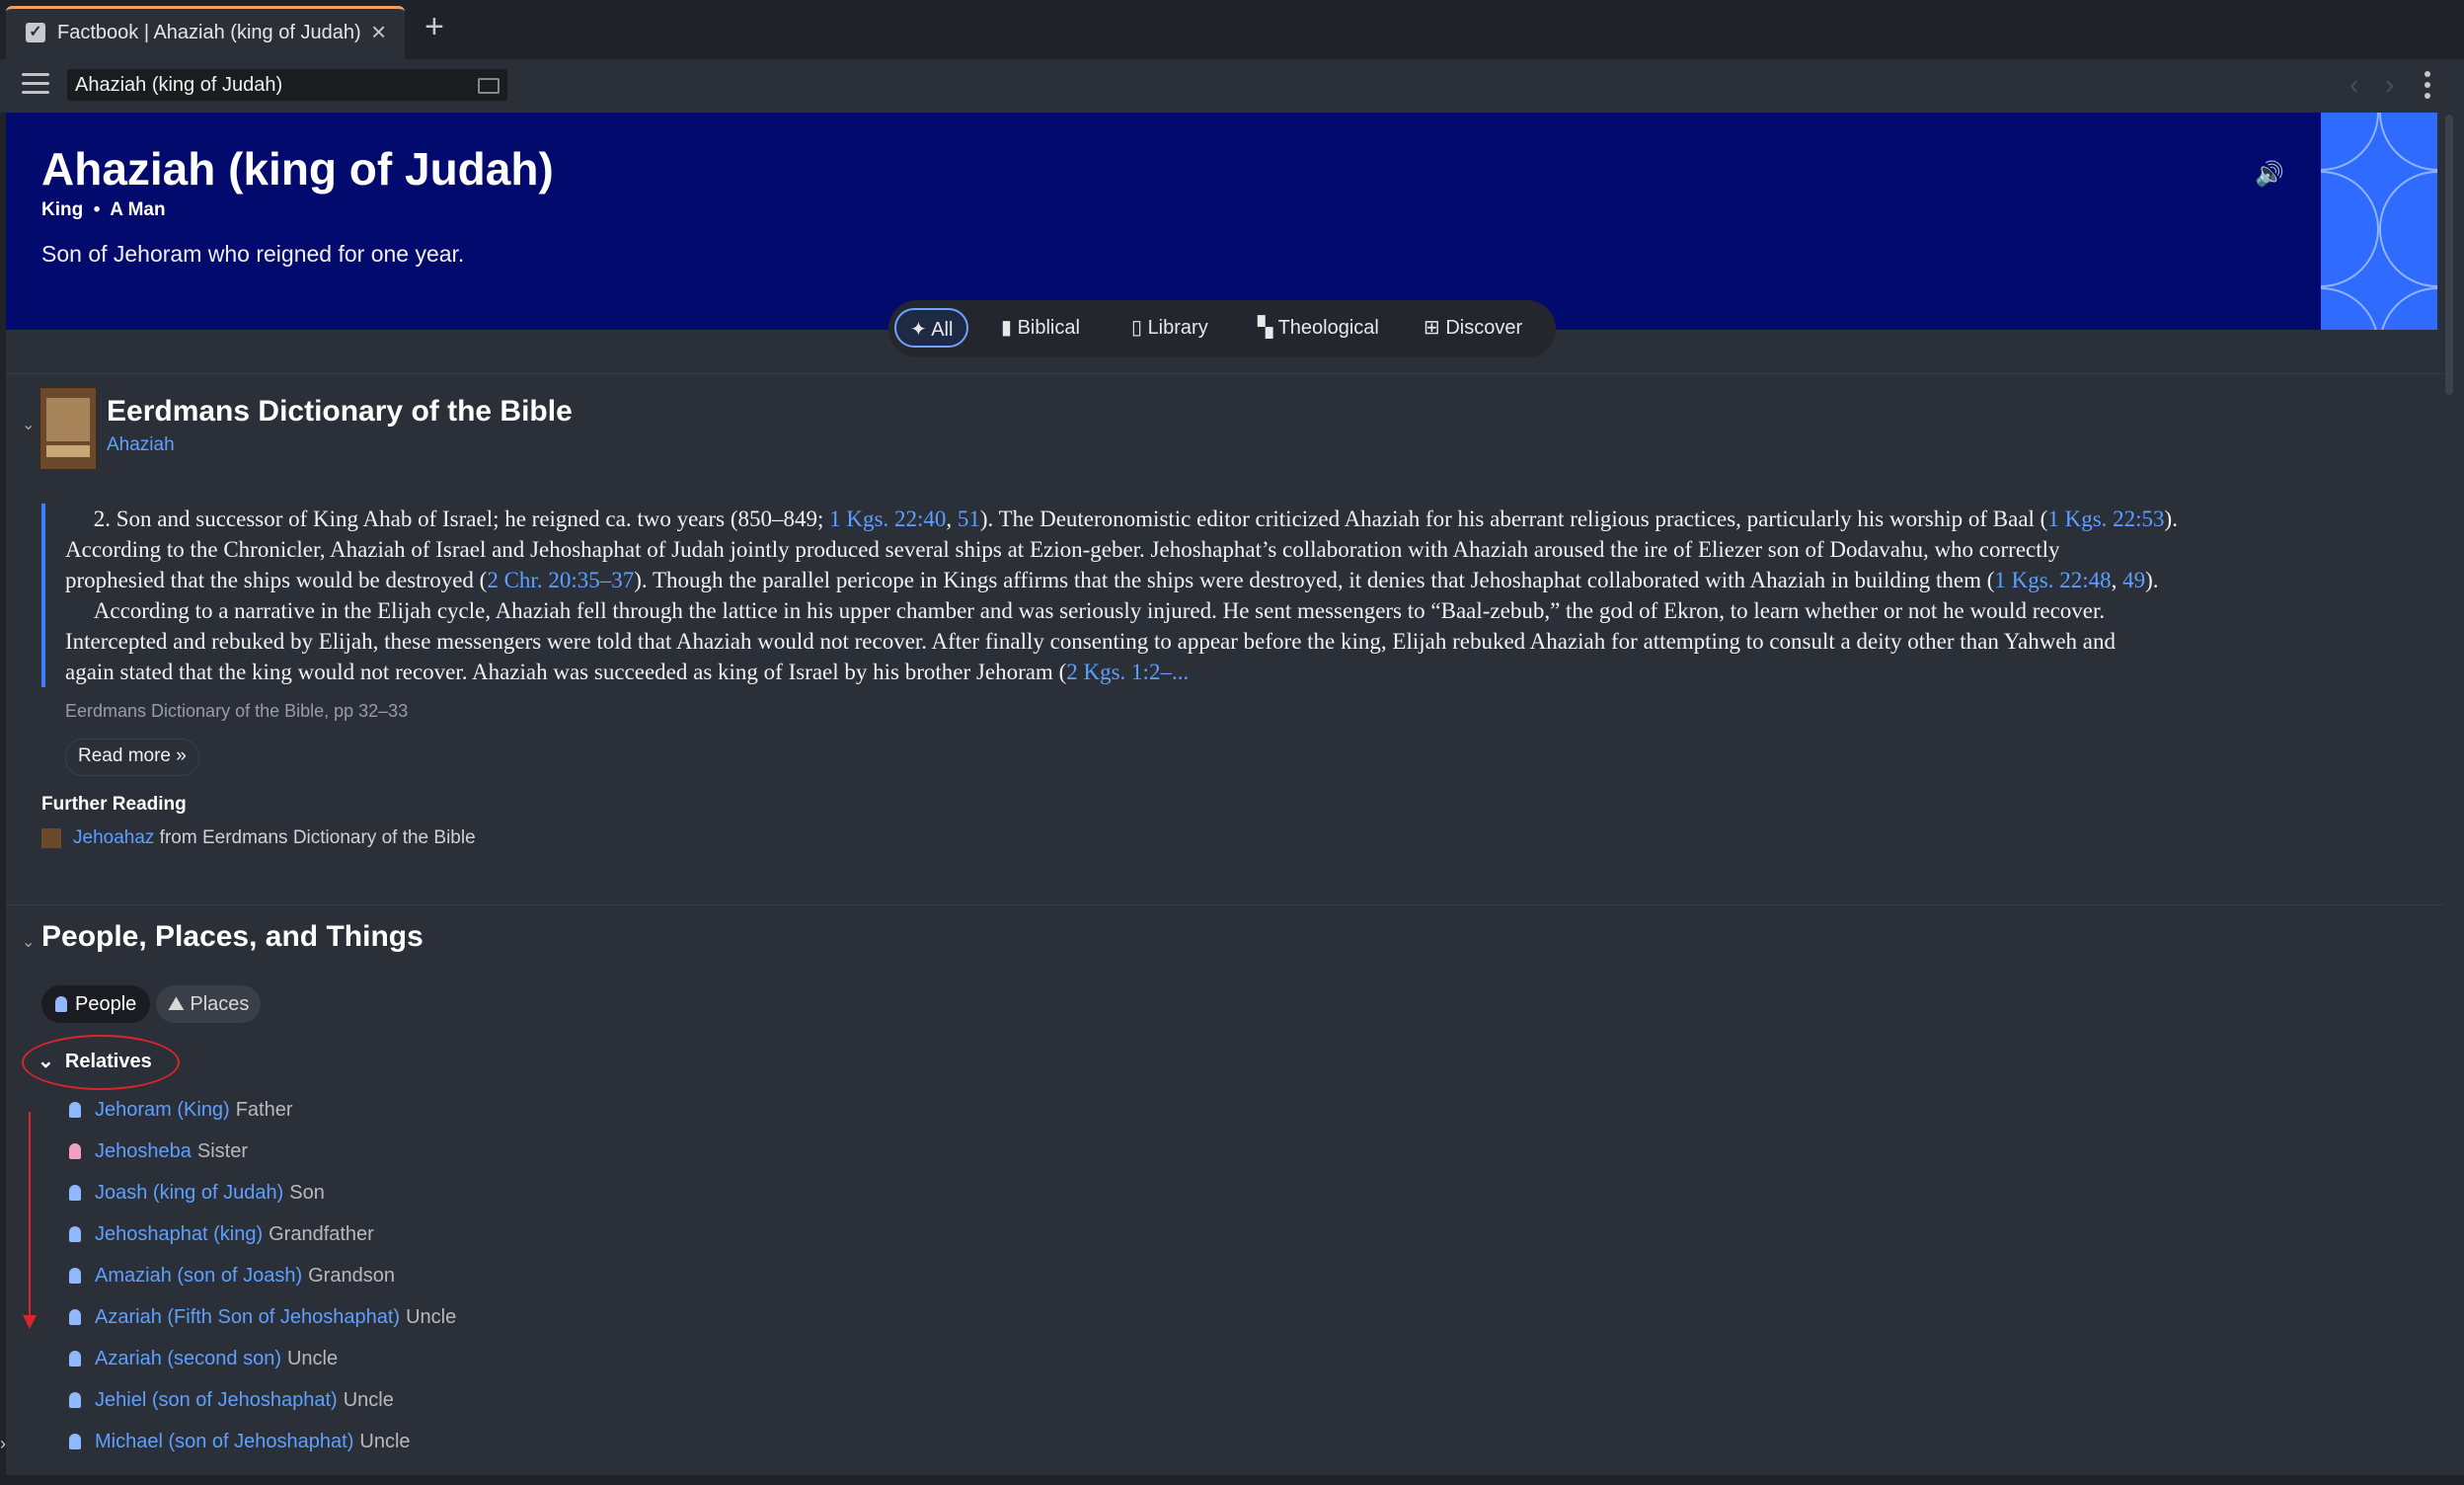 The width and height of the screenshot is (2464, 1485). What do you see at coordinates (209, 32) in the screenshot?
I see `tab-title: Factbook | Ahaziah (king of Judah)` at bounding box center [209, 32].